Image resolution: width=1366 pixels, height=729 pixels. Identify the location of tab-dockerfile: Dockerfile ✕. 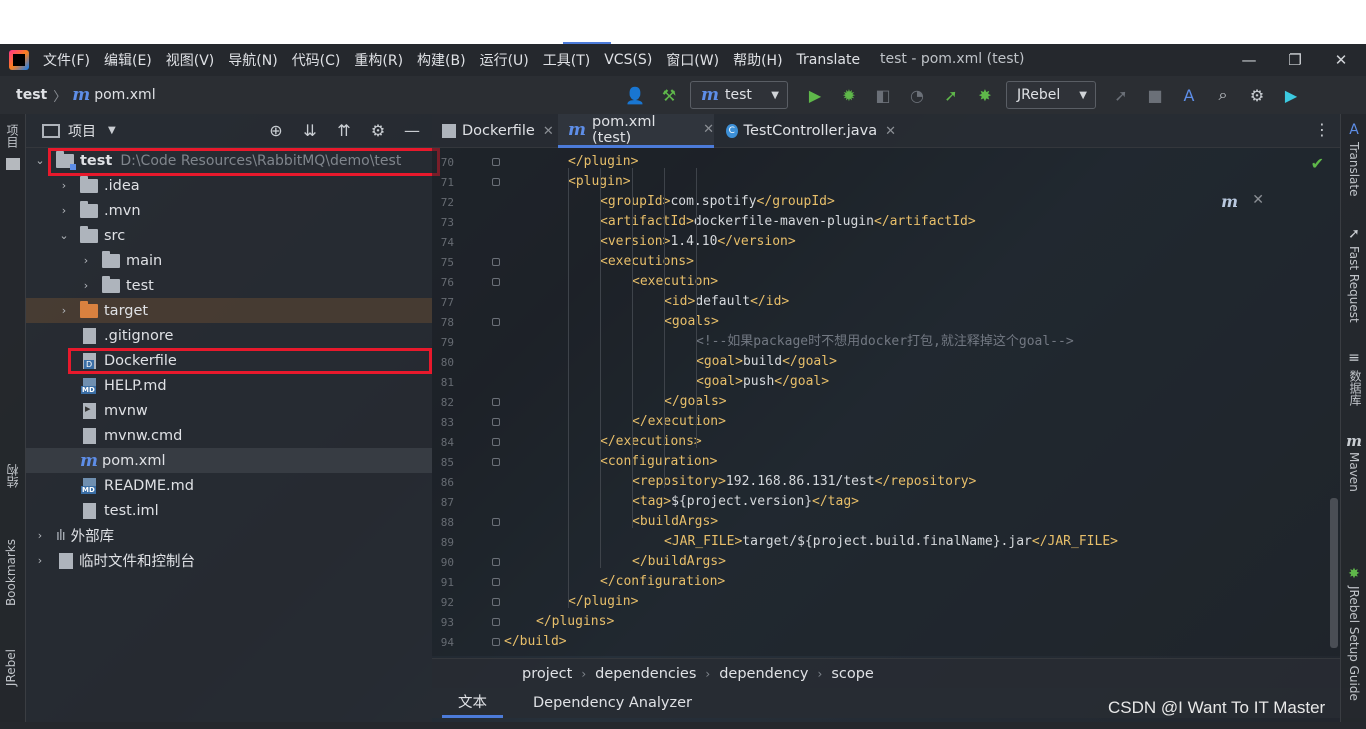
(494, 131).